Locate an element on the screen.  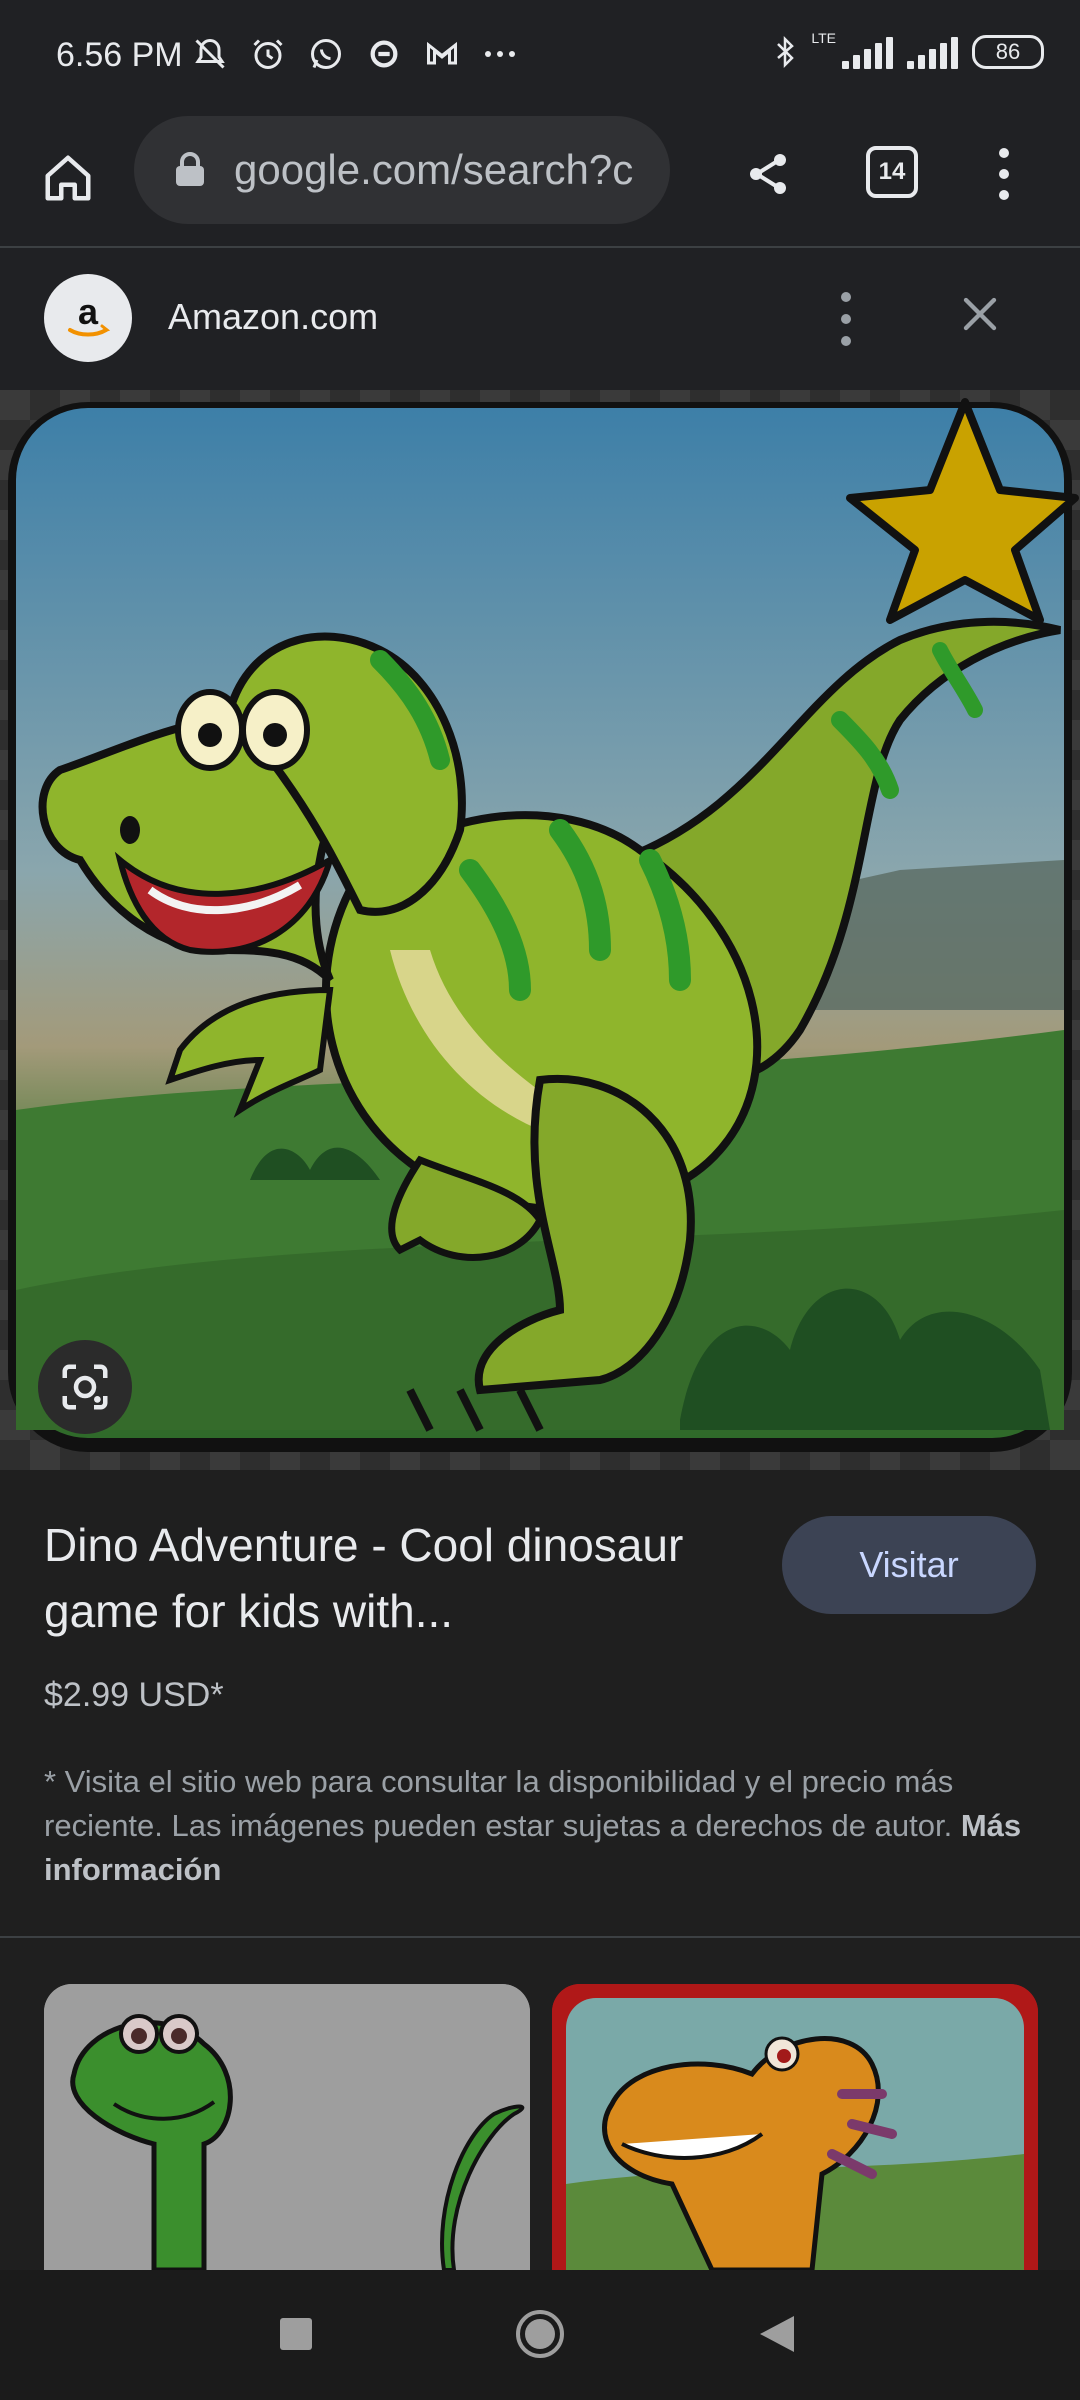
notification-icons is located at coordinates (355, 54).